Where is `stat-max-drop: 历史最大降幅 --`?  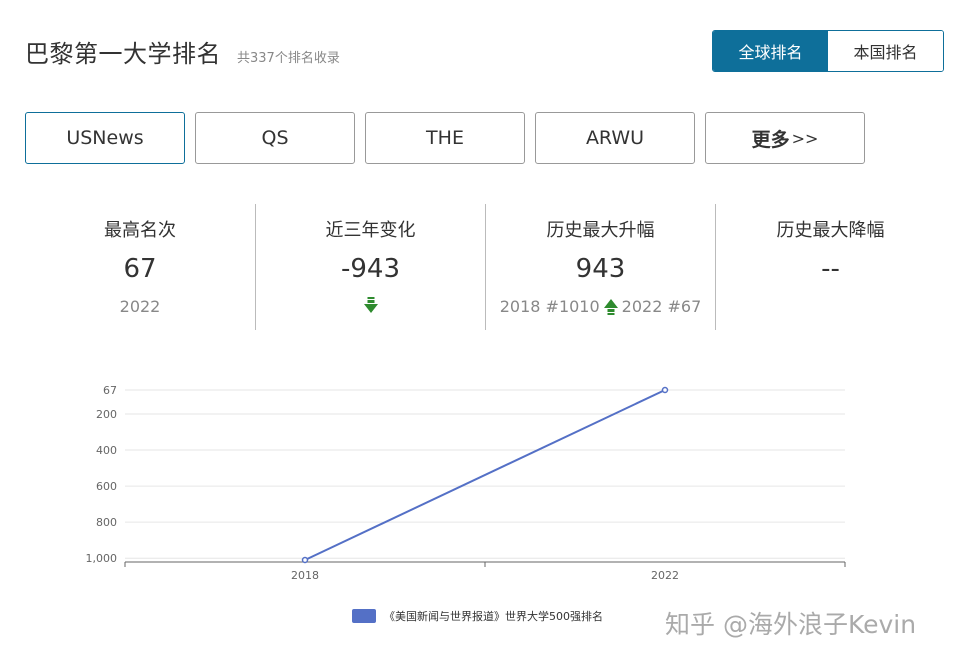
stat-max-drop: 历史最大降幅 -- is located at coordinates (830, 267).